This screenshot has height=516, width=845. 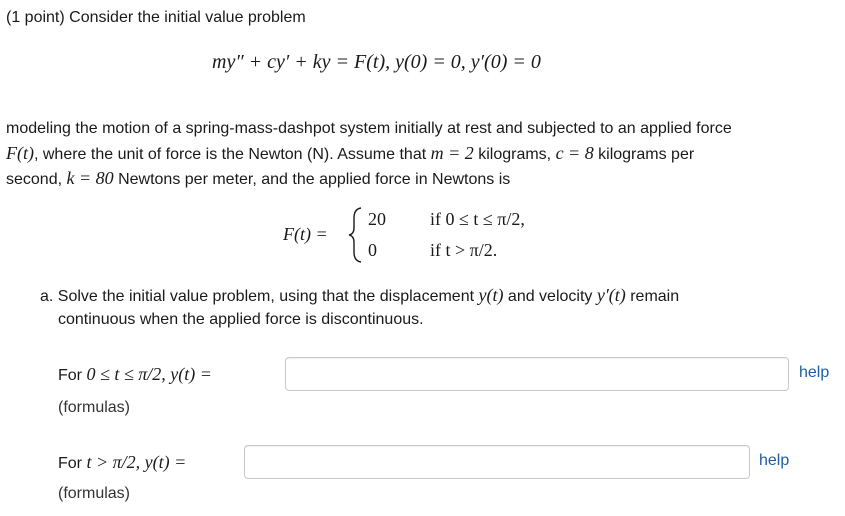 What do you see at coordinates (72, 463) in the screenshot?
I see `answer-2-prefix: For` at bounding box center [72, 463].